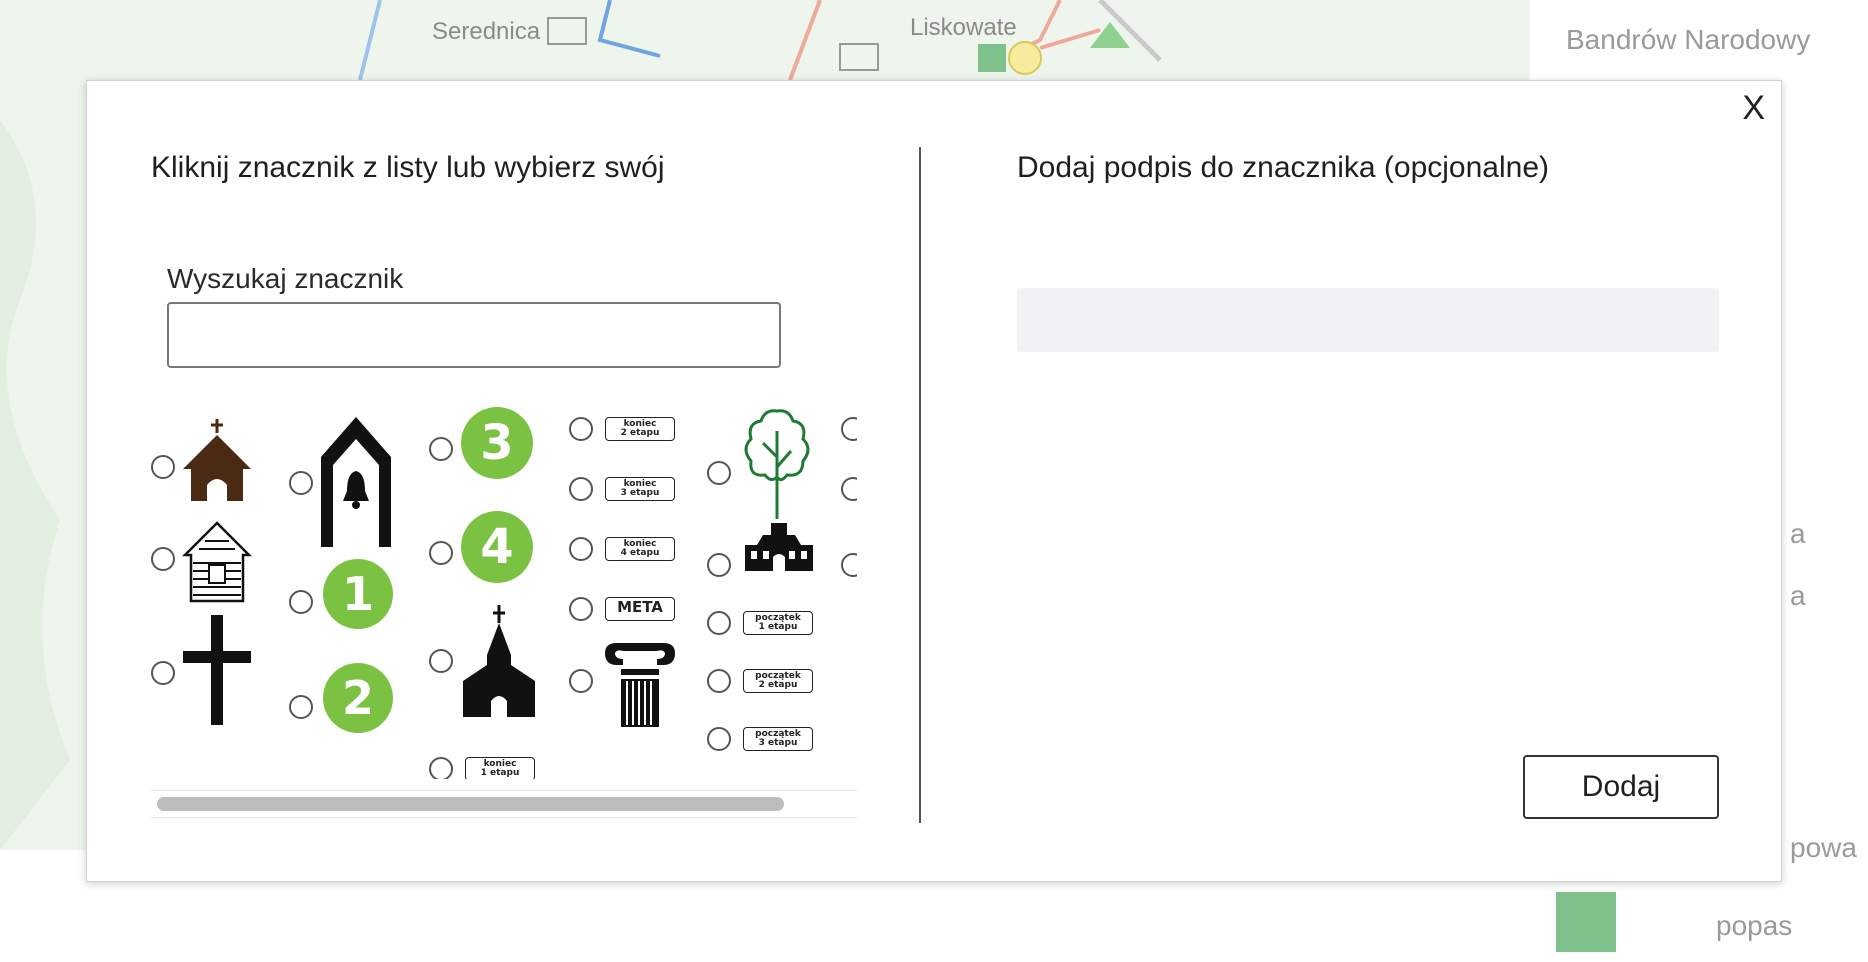 The width and height of the screenshot is (1868, 962). Describe the element at coordinates (486, 31) in the screenshot. I see `map-label-serednica: Serednica` at that location.